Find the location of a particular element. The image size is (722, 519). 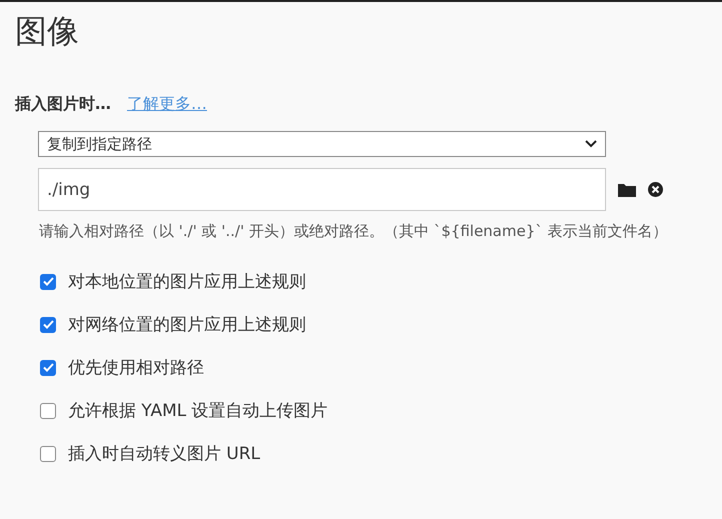

hint-text: 请输入相对路径（以 './' 或 '../' 开头）或绝对路径。（其中 `${filename}` 表示当前文件名） is located at coordinates (353, 231).